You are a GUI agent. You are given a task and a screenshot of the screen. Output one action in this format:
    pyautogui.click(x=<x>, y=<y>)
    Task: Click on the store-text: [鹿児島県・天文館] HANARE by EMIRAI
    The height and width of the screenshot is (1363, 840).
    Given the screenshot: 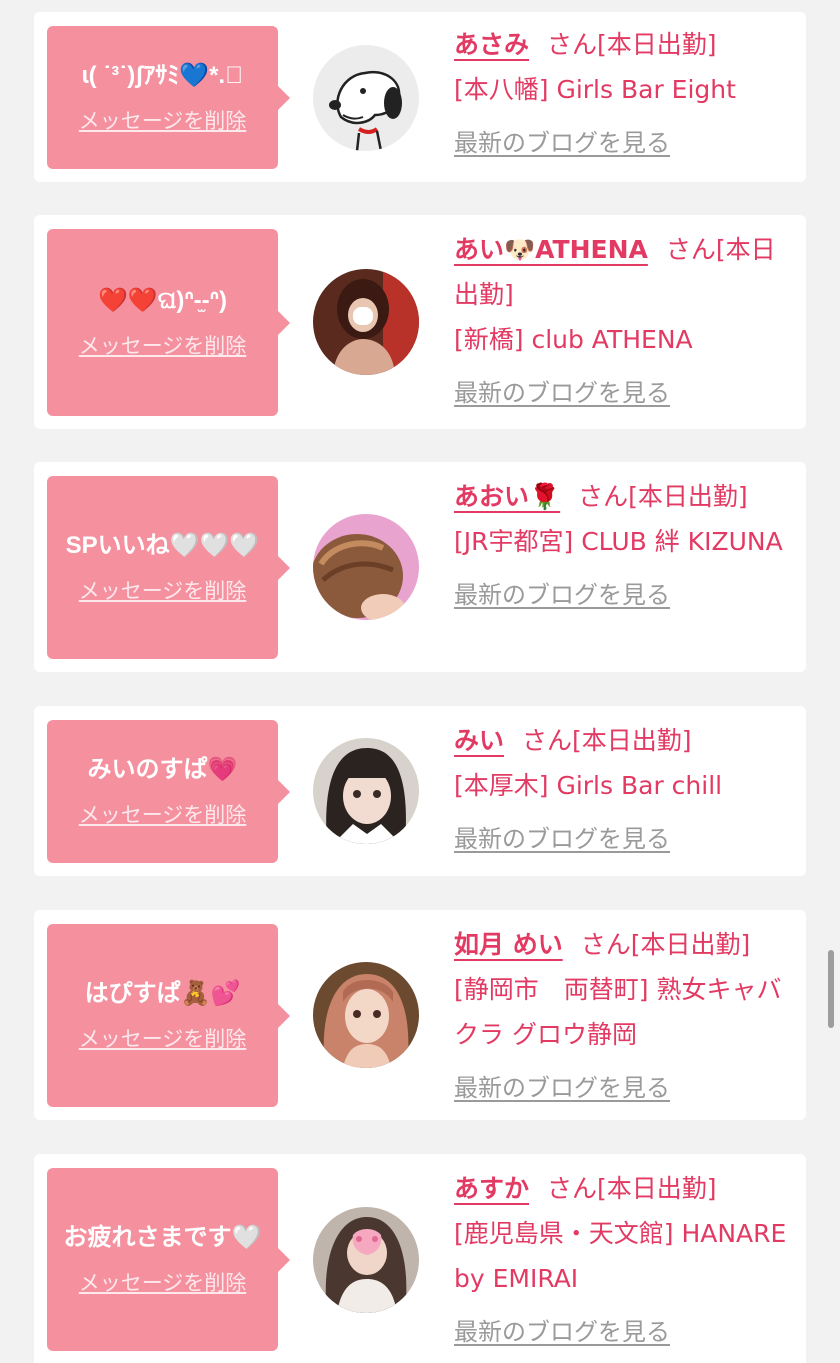 What is the action you would take?
    pyautogui.click(x=620, y=1256)
    